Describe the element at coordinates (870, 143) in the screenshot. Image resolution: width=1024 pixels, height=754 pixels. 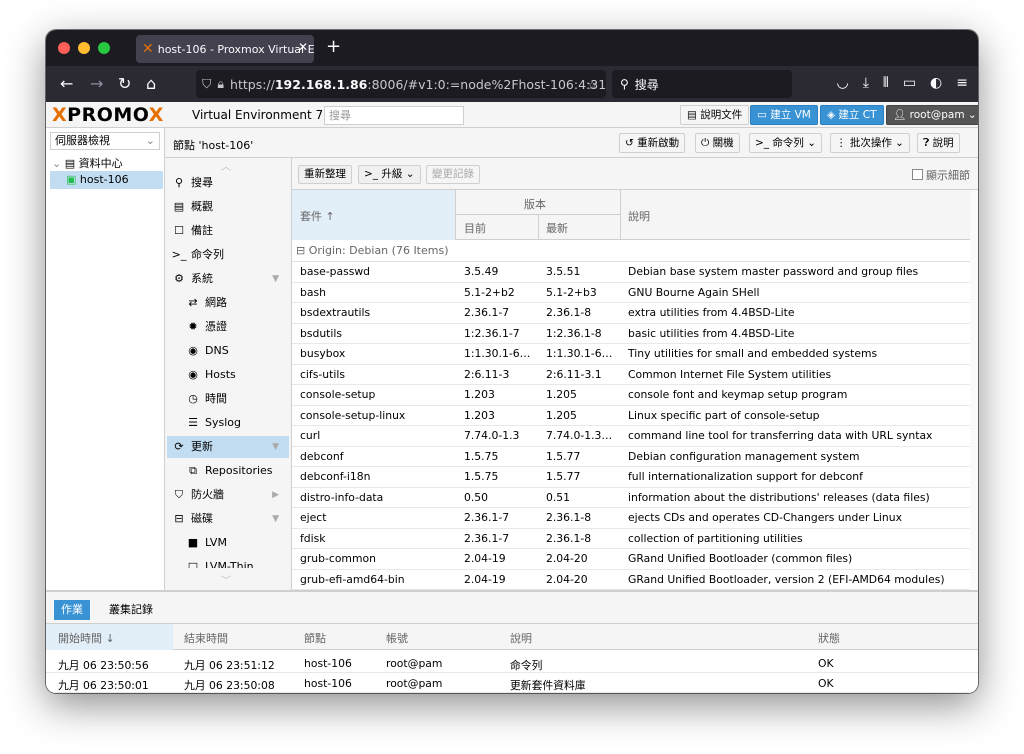
I see `bulk-actions-button: ⋮ 批次操作 ⌄` at that location.